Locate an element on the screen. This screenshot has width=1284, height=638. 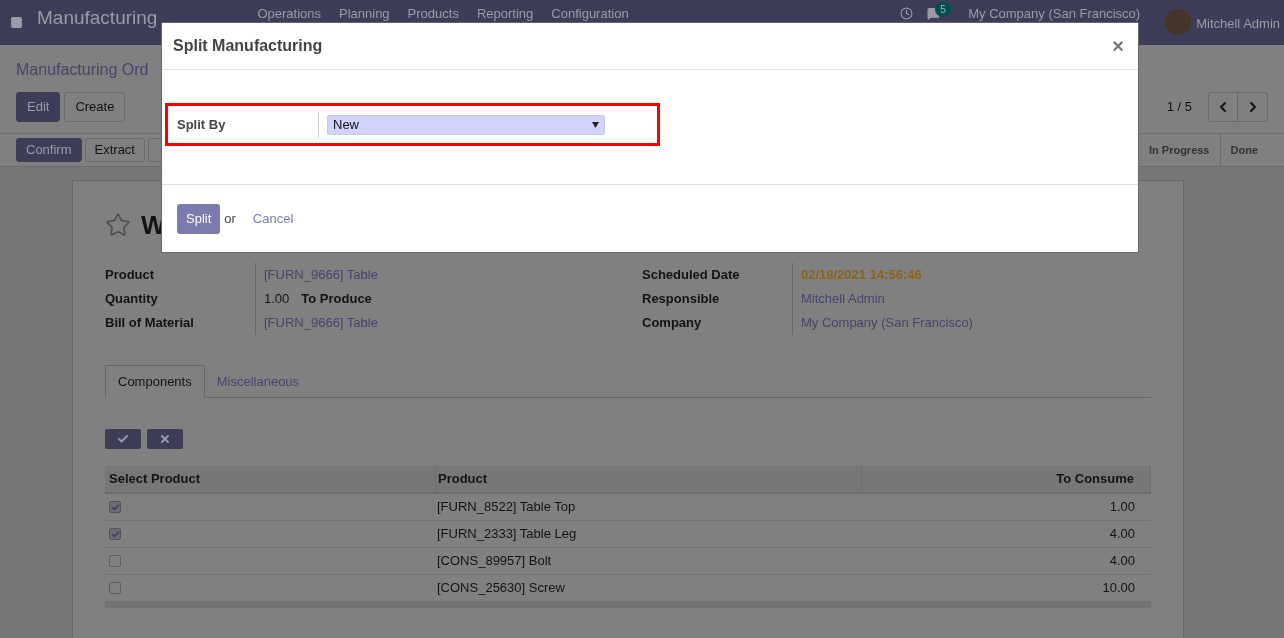
tab: Miscellaneous is located at coordinates (258, 381).